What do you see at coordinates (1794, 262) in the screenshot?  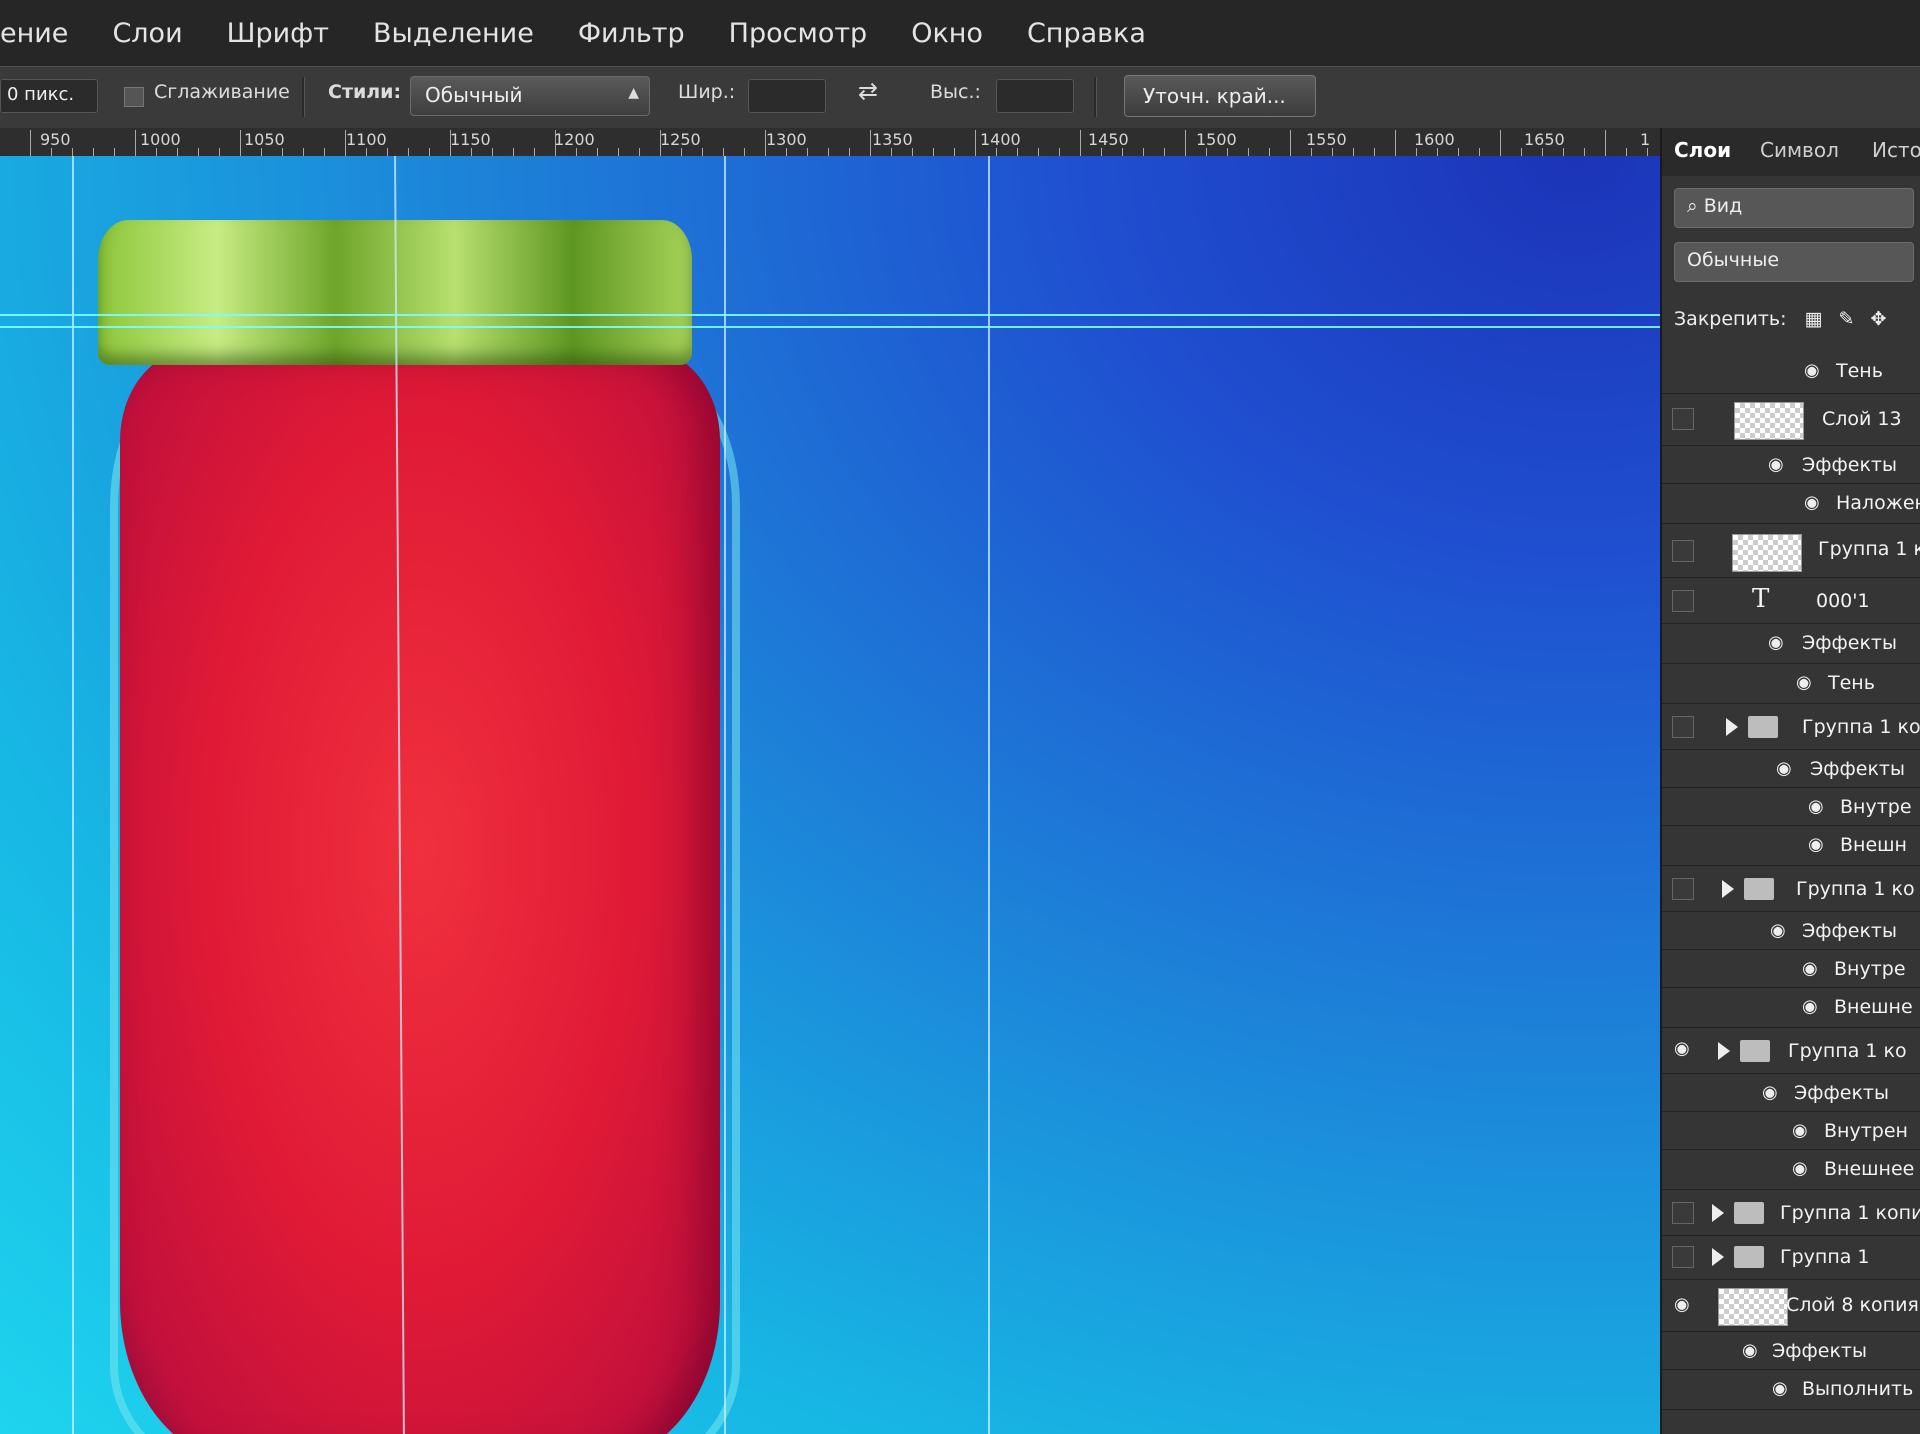 I see `blend-mode-select: Обычные` at bounding box center [1794, 262].